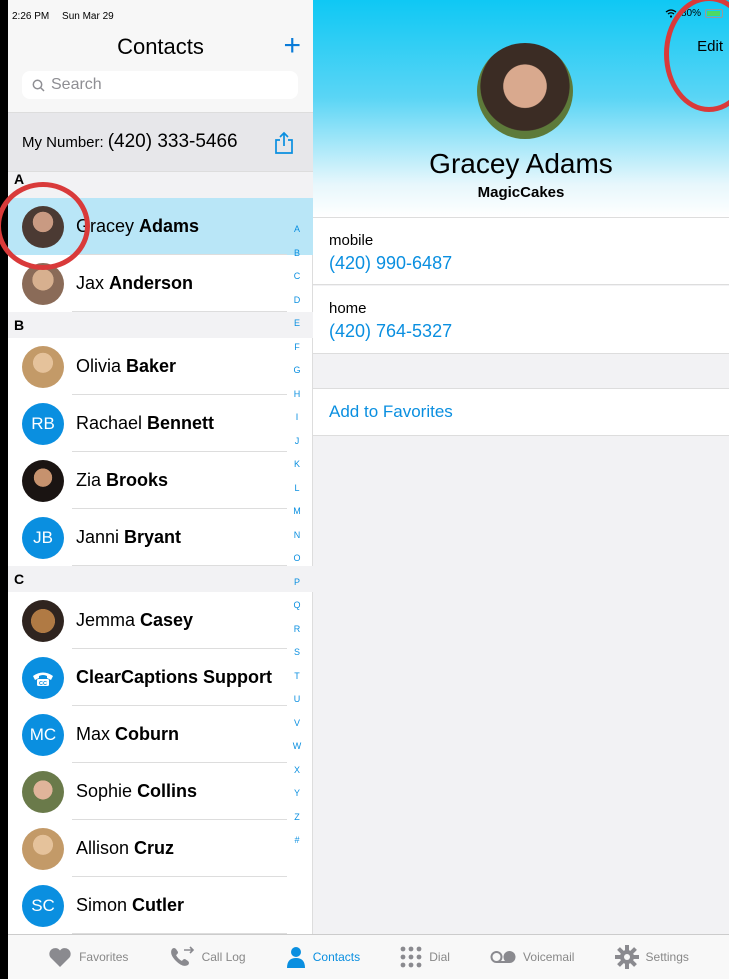 This screenshot has height=979, width=729. Describe the element at coordinates (292, 46) in the screenshot. I see `add-contact-button: +` at that location.